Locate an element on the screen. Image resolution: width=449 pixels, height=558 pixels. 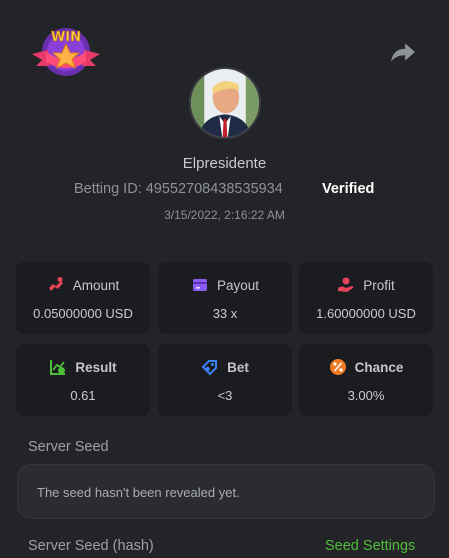
user-avatar is located at coordinates (225, 103).